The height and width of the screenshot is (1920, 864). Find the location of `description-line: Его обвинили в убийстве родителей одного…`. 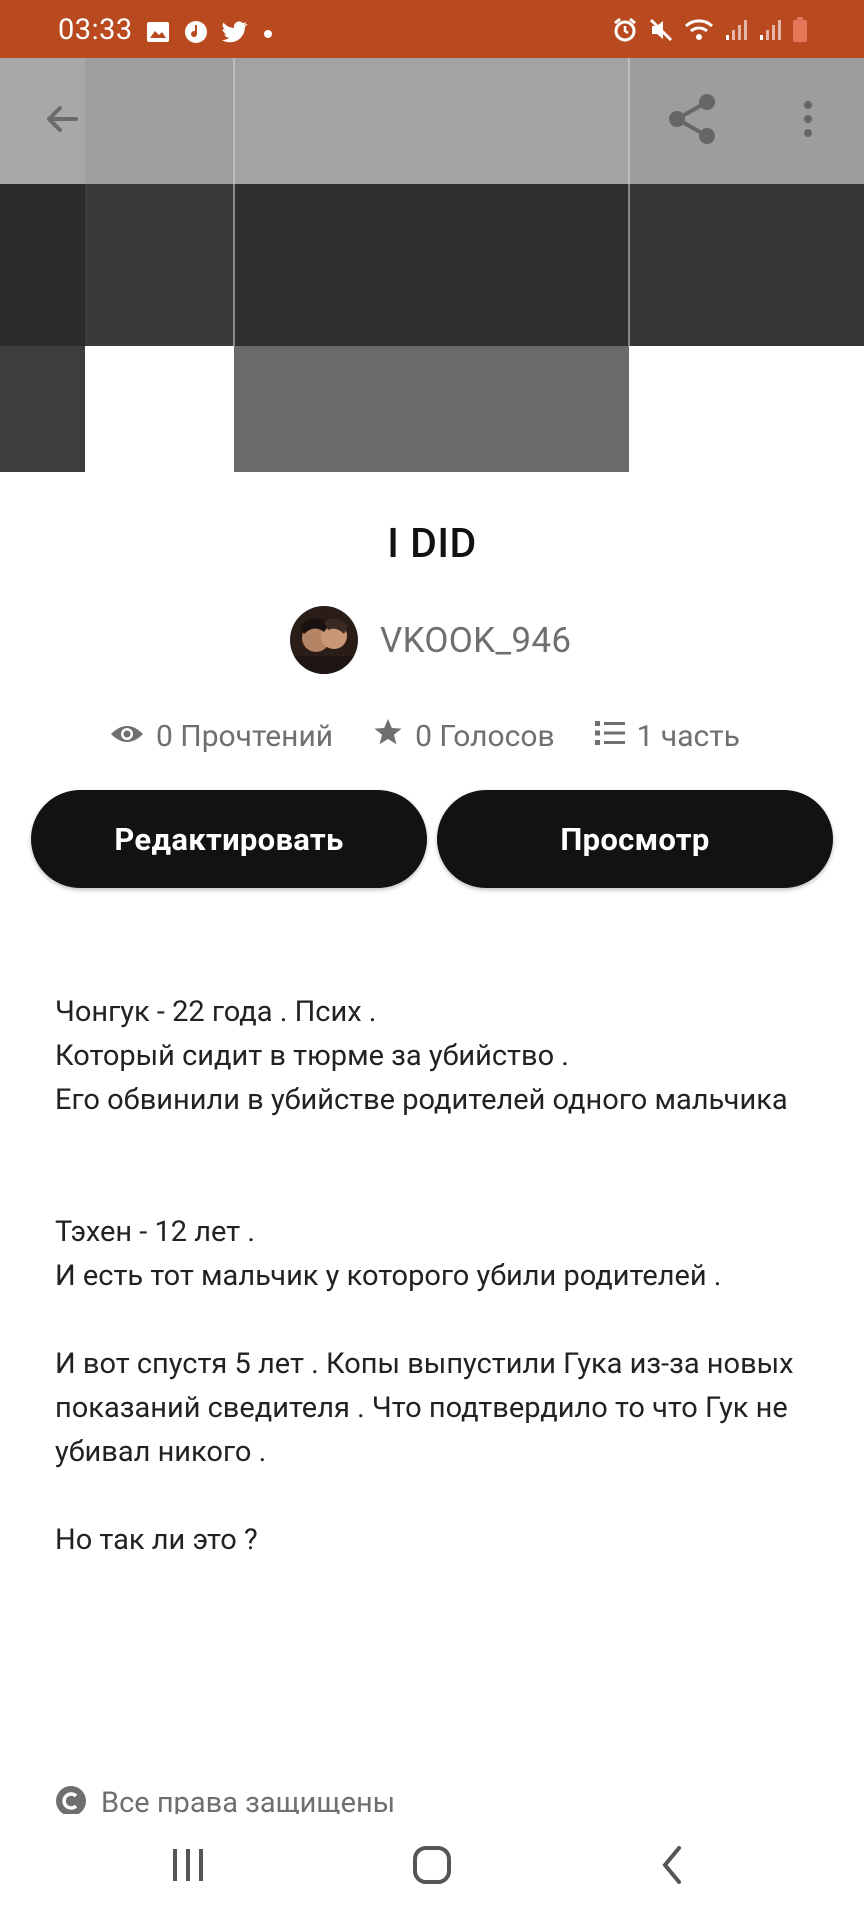

description-line: Его обвинили в убийстве родителей одного… is located at coordinates (421, 1100).